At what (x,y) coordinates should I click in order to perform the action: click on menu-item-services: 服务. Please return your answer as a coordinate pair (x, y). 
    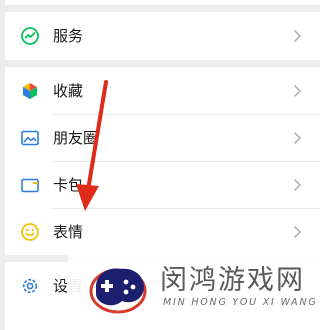
    Looking at the image, I should click on (162, 36).